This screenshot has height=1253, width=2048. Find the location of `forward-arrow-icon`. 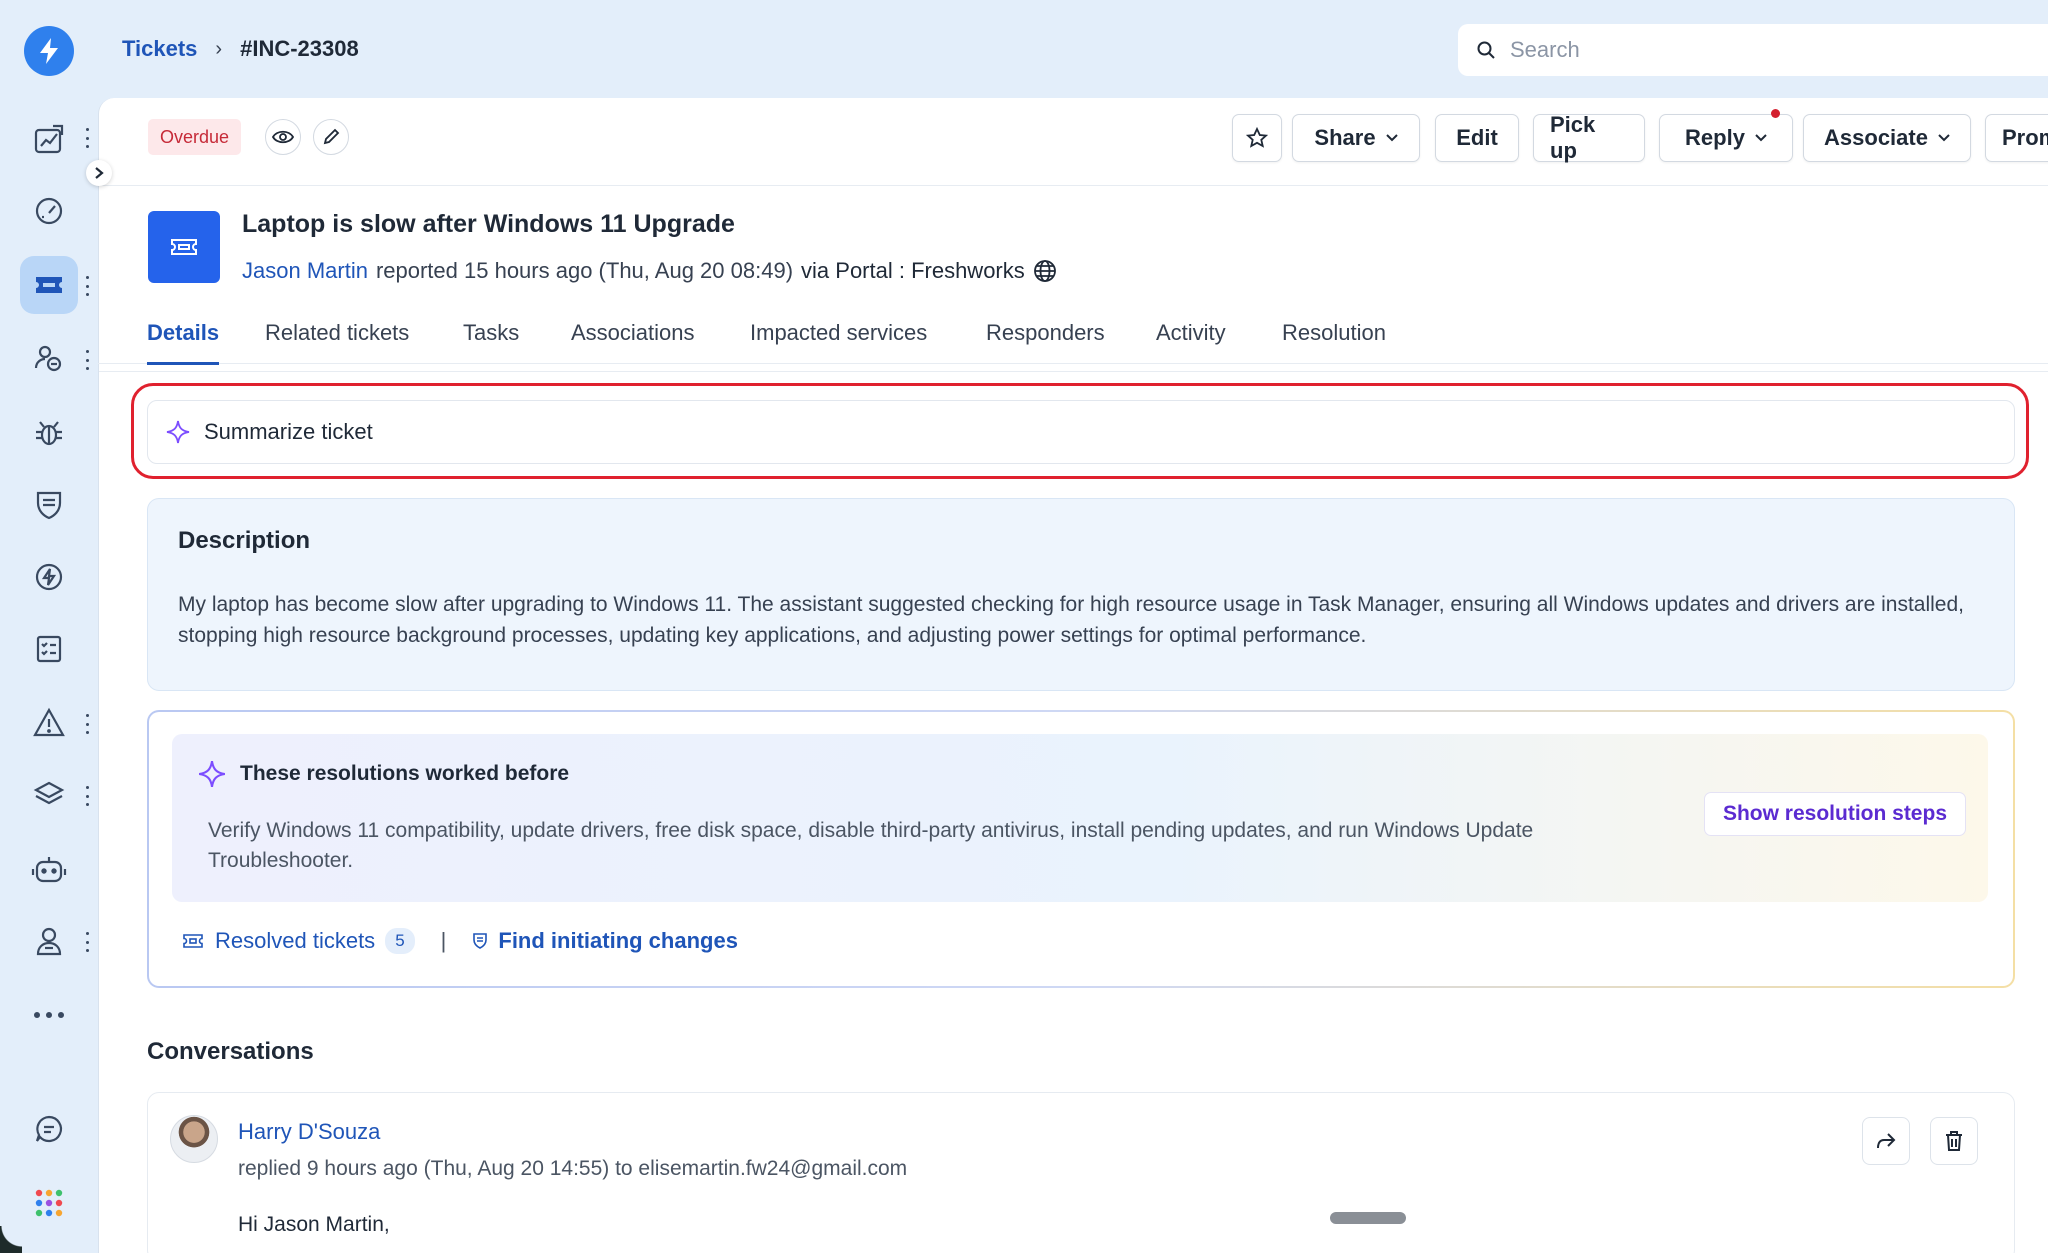

forward-arrow-icon is located at coordinates (1886, 1141).